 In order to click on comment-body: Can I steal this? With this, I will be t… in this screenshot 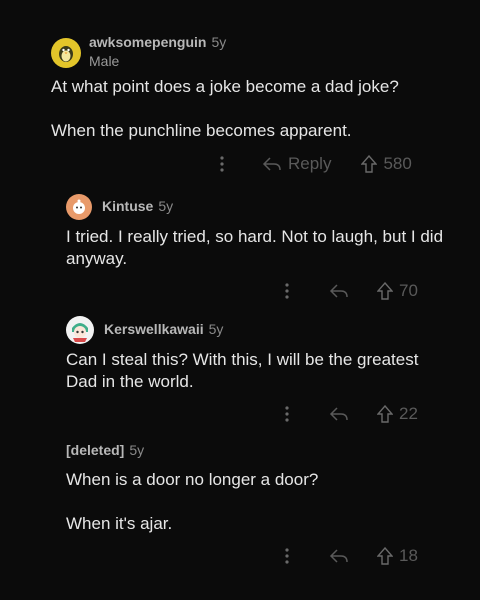, I will do `click(242, 370)`.